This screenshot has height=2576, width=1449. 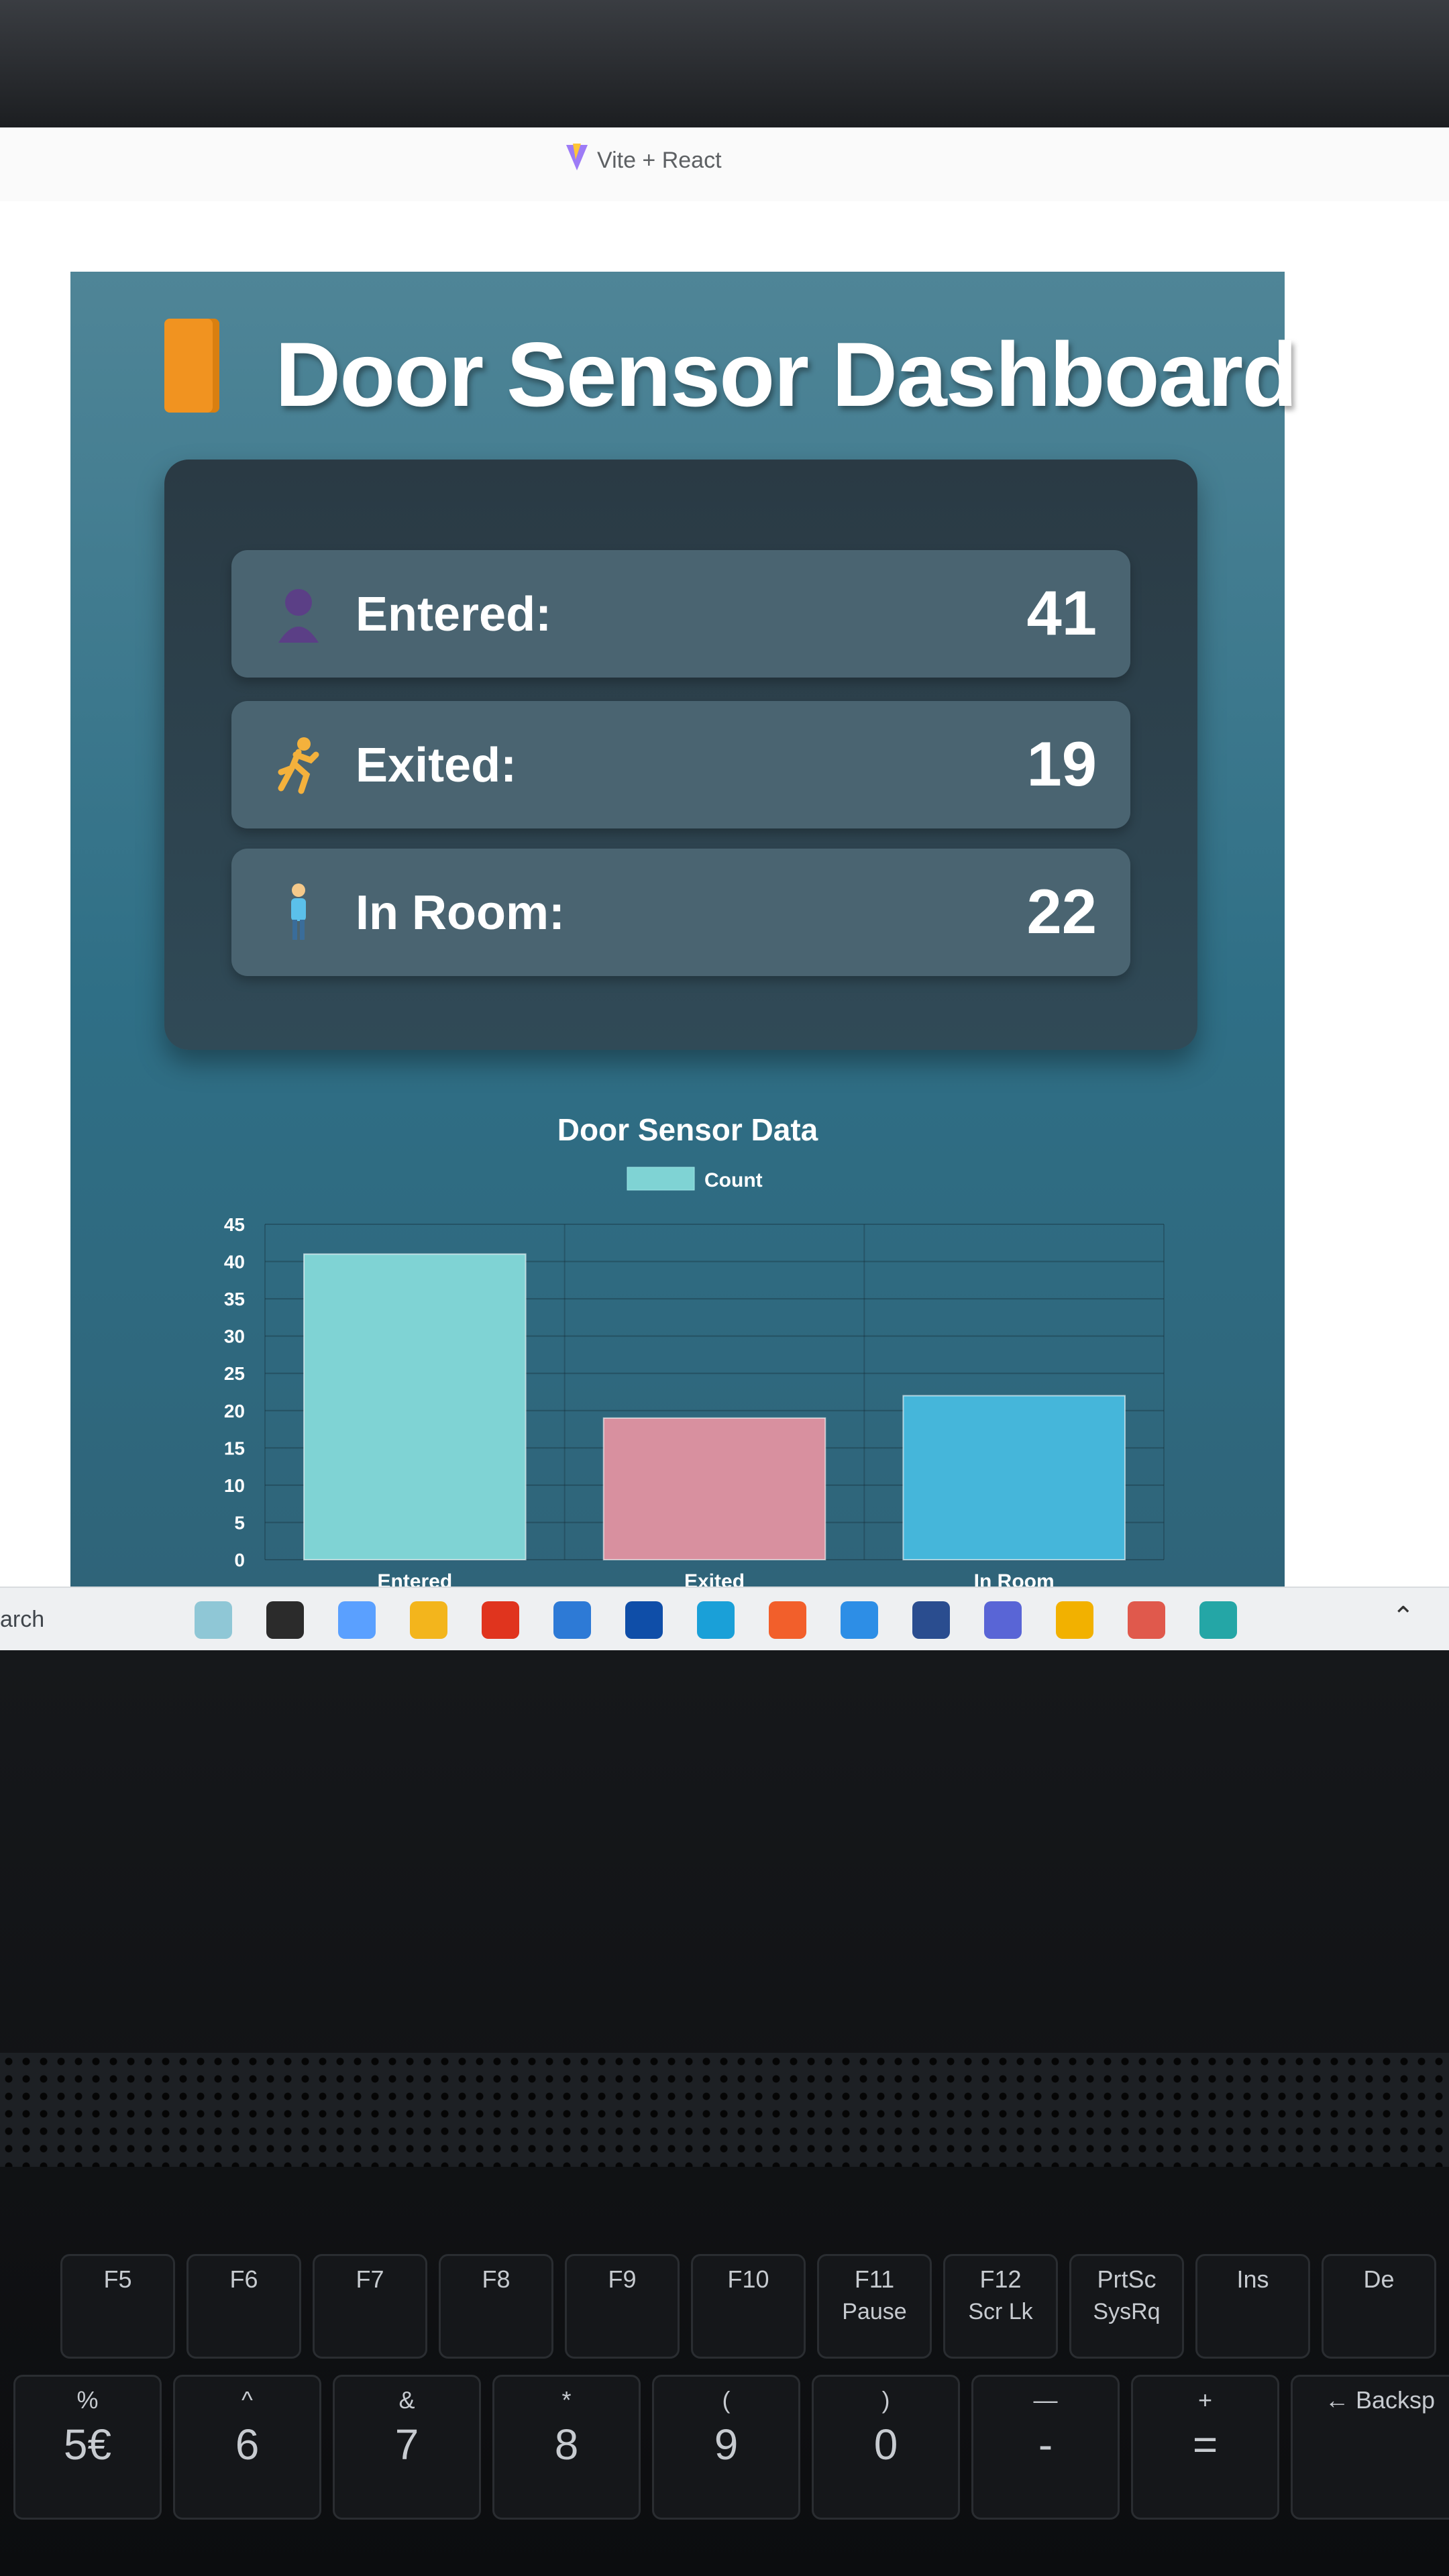 What do you see at coordinates (1061, 911) in the screenshot?
I see `stat-value: 22` at bounding box center [1061, 911].